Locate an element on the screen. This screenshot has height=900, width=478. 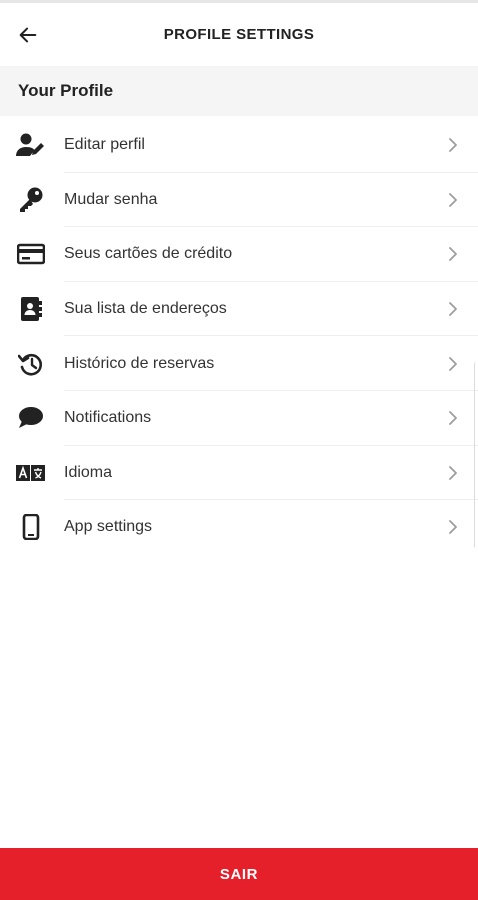
menu-item-label: Seus cartões de crédito is located at coordinates (148, 254).